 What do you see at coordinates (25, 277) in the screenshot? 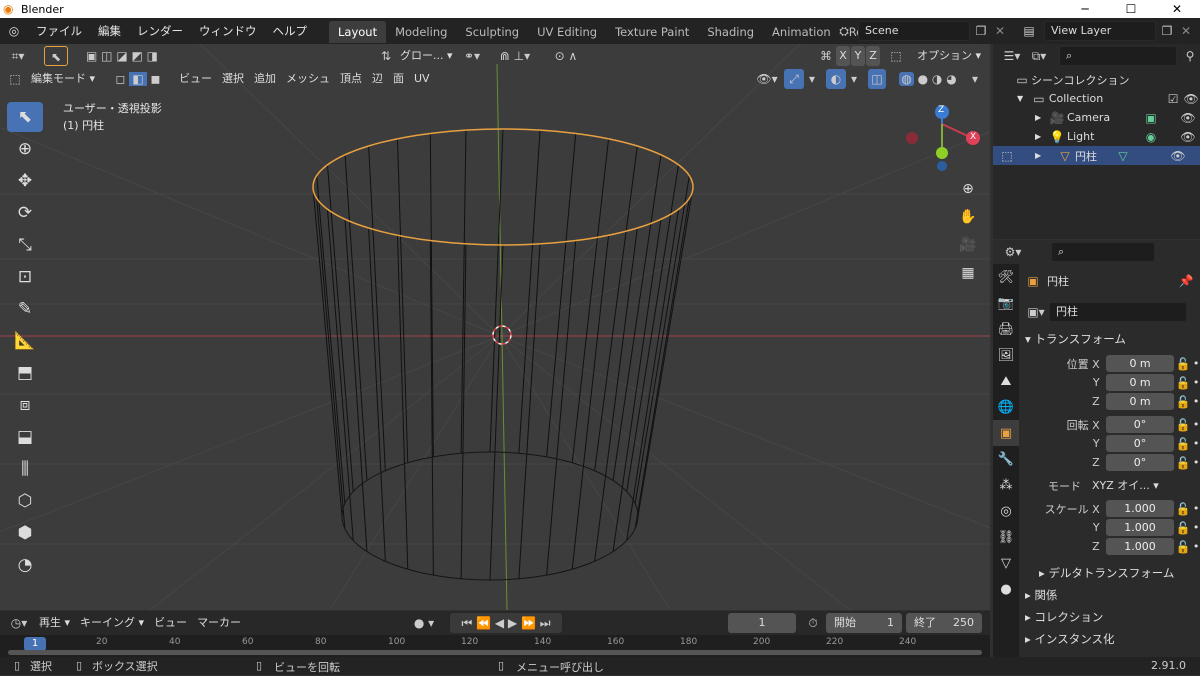
I see `transform-tool-icon: ⊡` at bounding box center [25, 277].